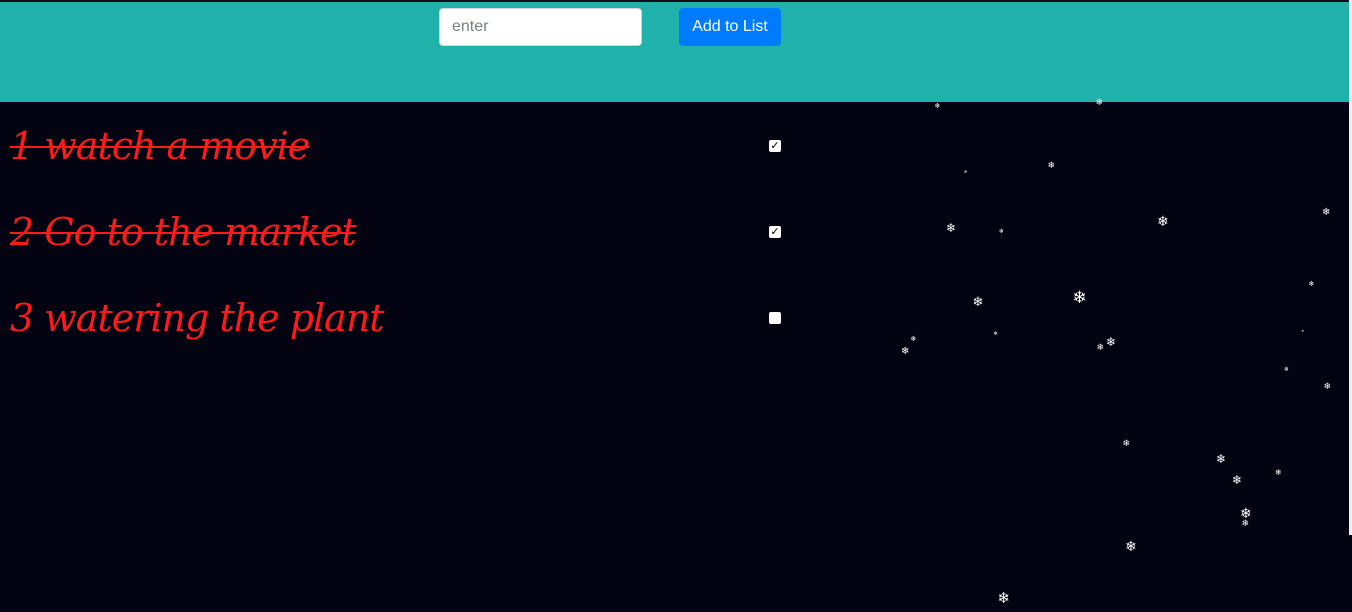 The width and height of the screenshot is (1352, 612). What do you see at coordinates (400, 317) in the screenshot?
I see `todo-item: 3 watering the plant` at bounding box center [400, 317].